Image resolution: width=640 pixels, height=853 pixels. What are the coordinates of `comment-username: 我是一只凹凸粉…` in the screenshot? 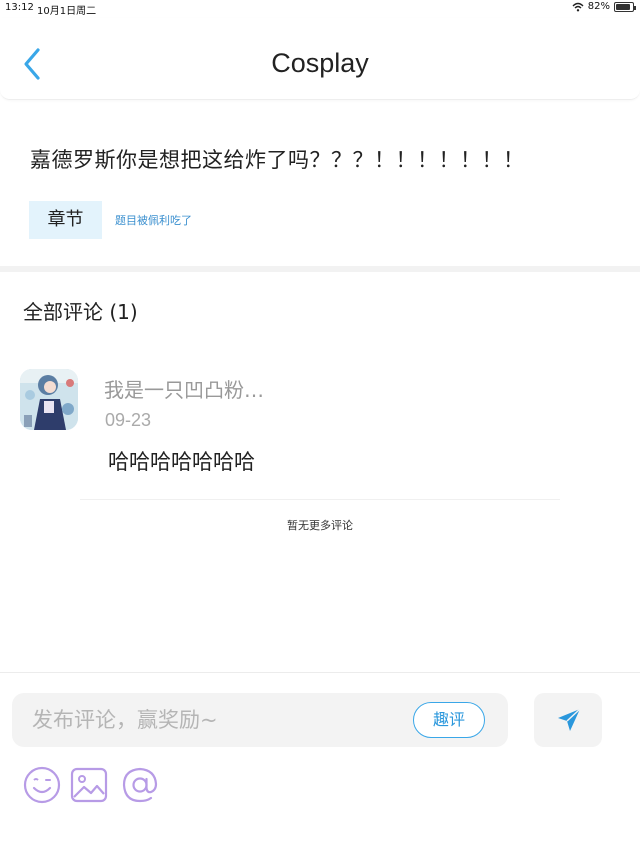 It's located at (184, 388).